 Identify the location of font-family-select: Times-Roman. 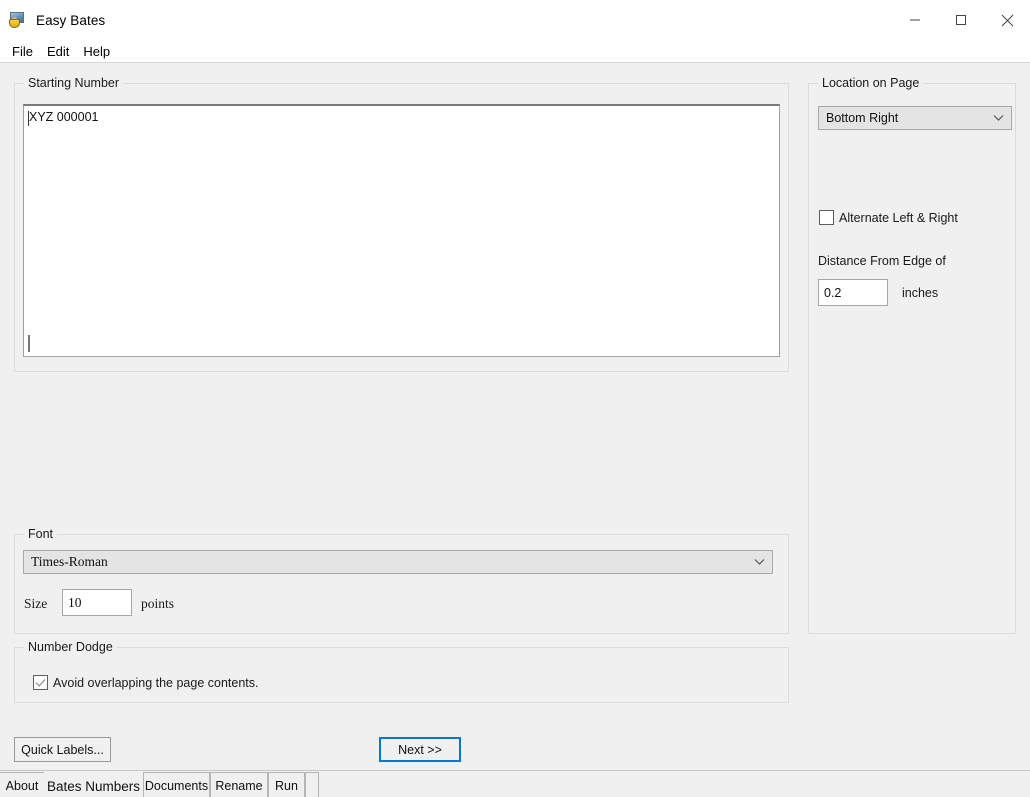
(398, 562).